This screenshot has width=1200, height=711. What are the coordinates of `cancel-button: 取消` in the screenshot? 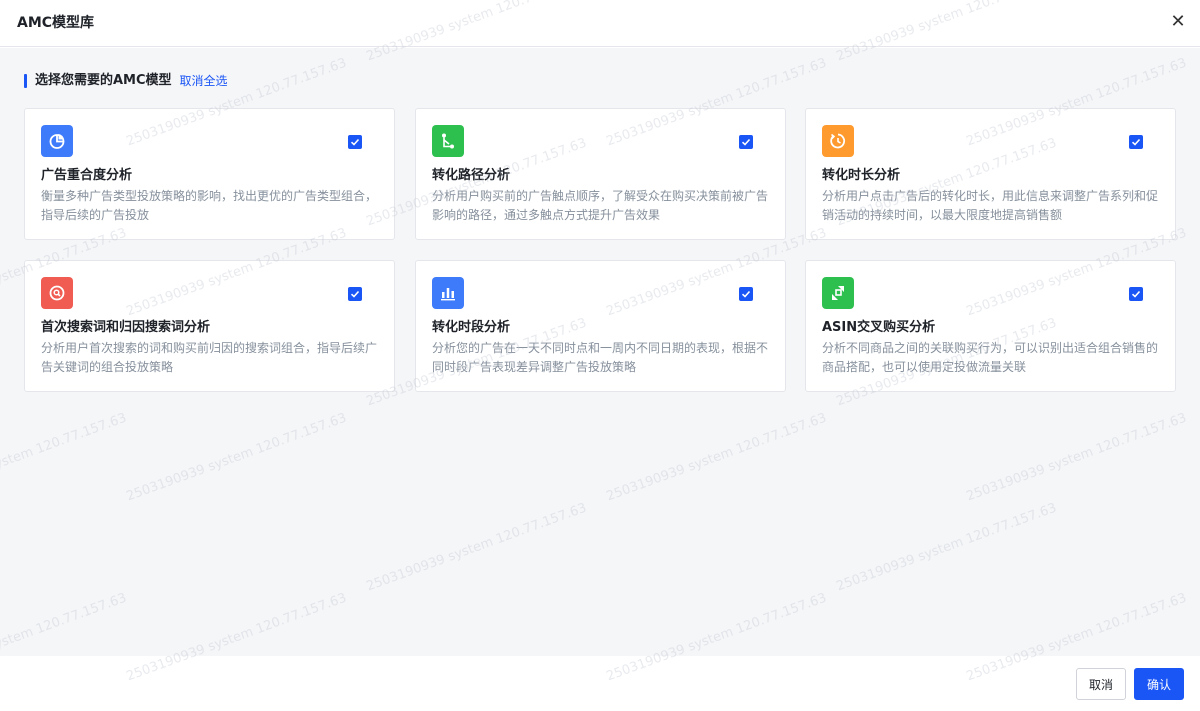 It's located at (1101, 684).